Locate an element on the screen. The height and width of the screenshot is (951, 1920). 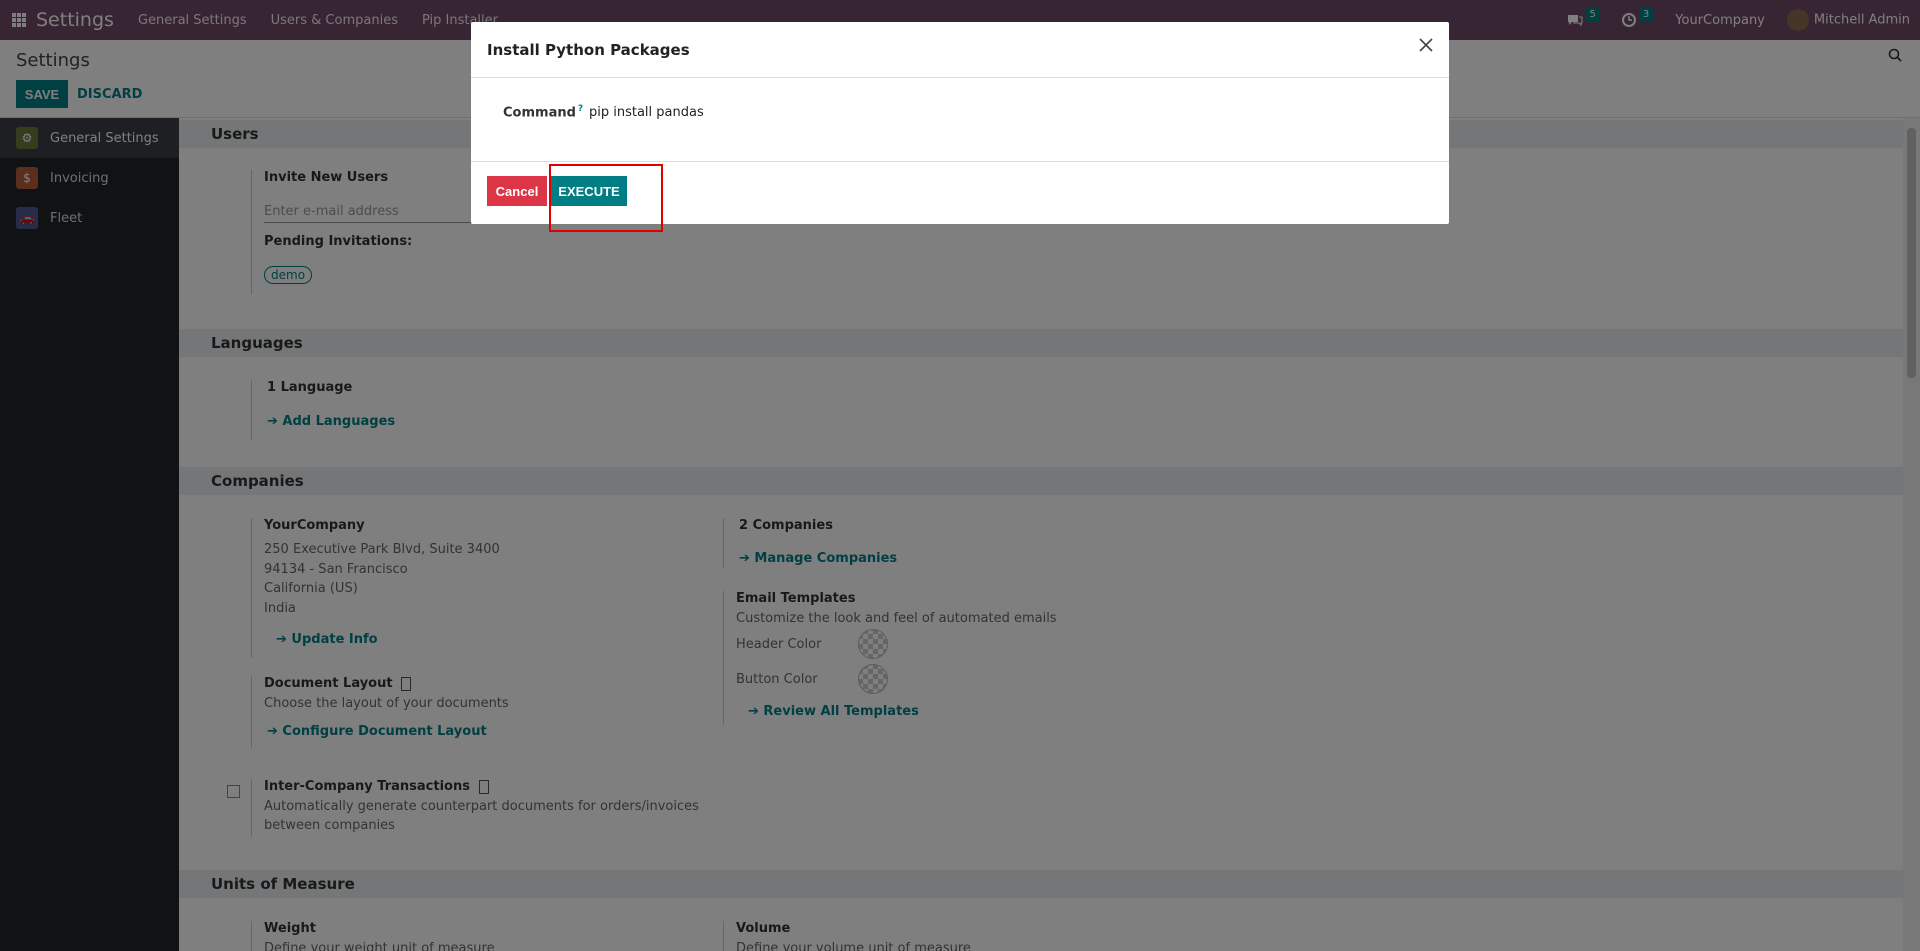
help-tooltip-icon: ? is located at coordinates (580, 109).